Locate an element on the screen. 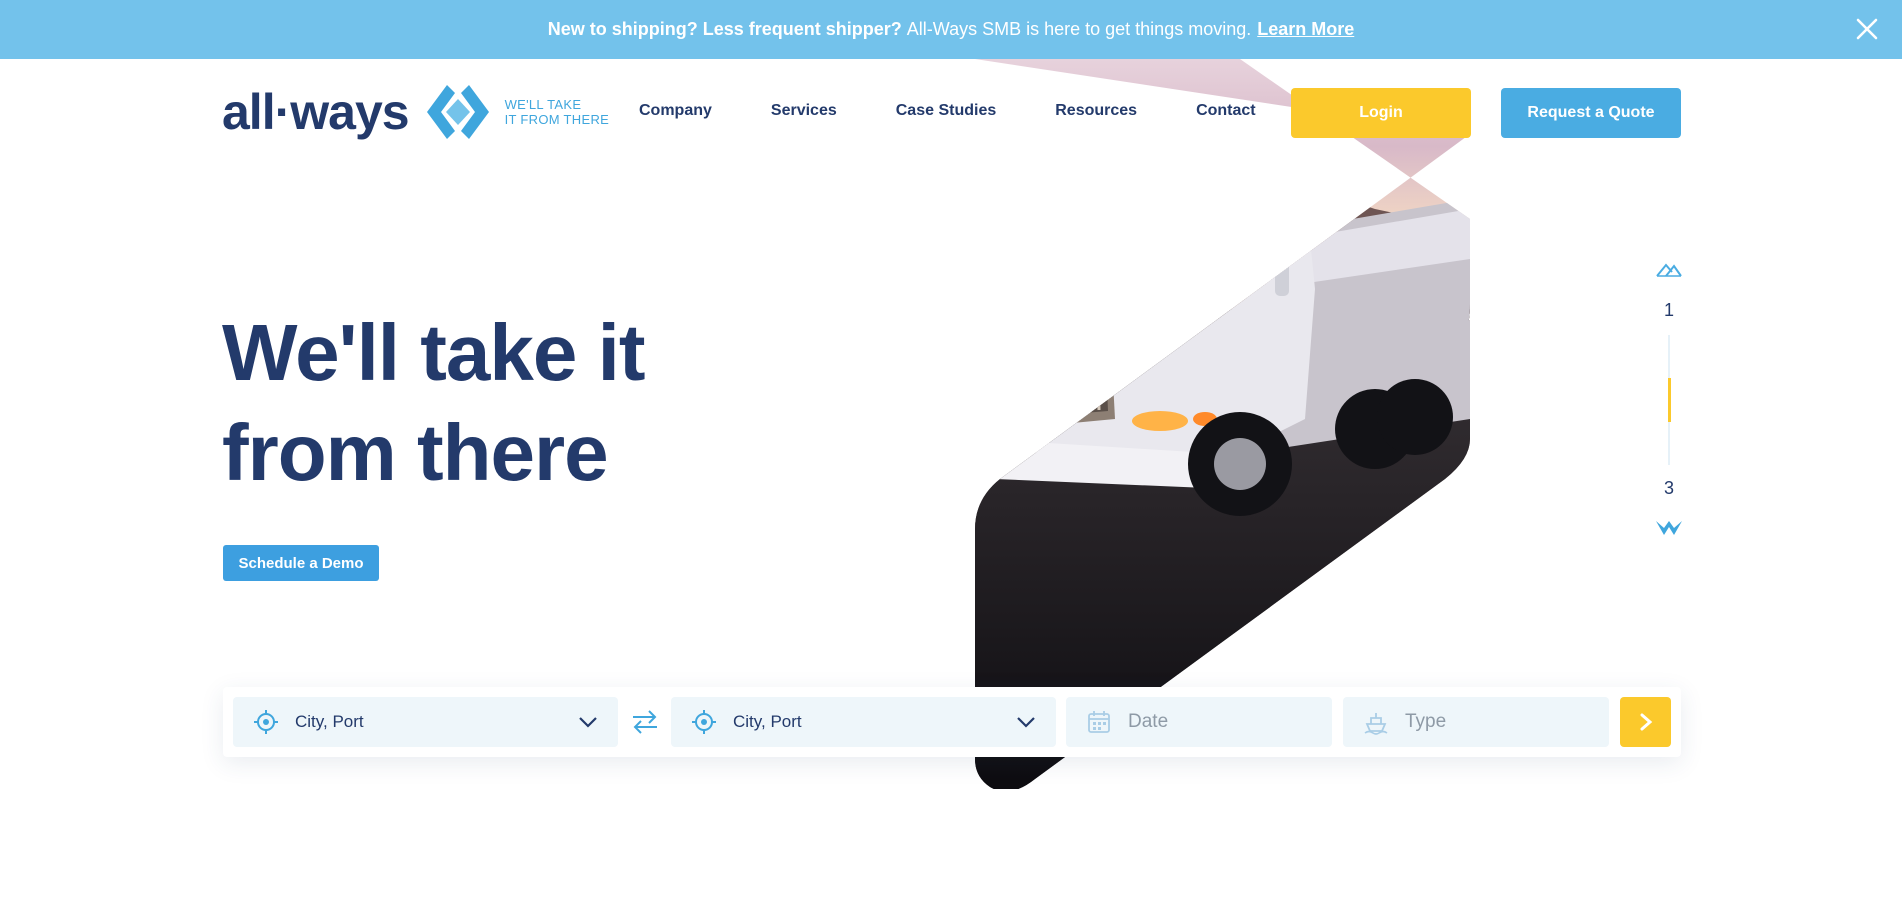 Image resolution: width=1902 pixels, height=906 pixels. nav-case-studies: Case Studies is located at coordinates (946, 111).